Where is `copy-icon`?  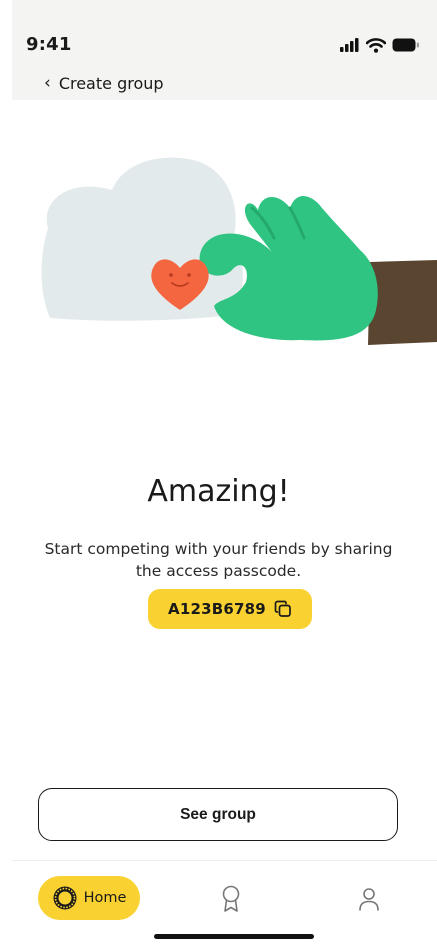 copy-icon is located at coordinates (283, 609).